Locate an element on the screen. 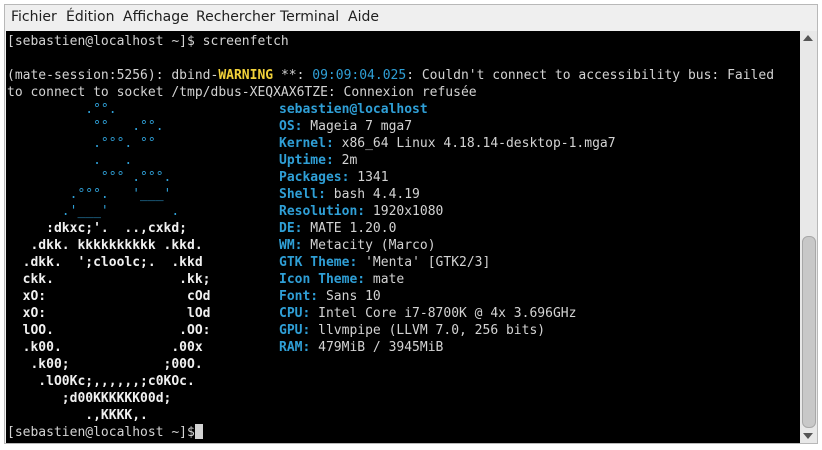  menu-rechercher: Rechercher is located at coordinates (235, 17).